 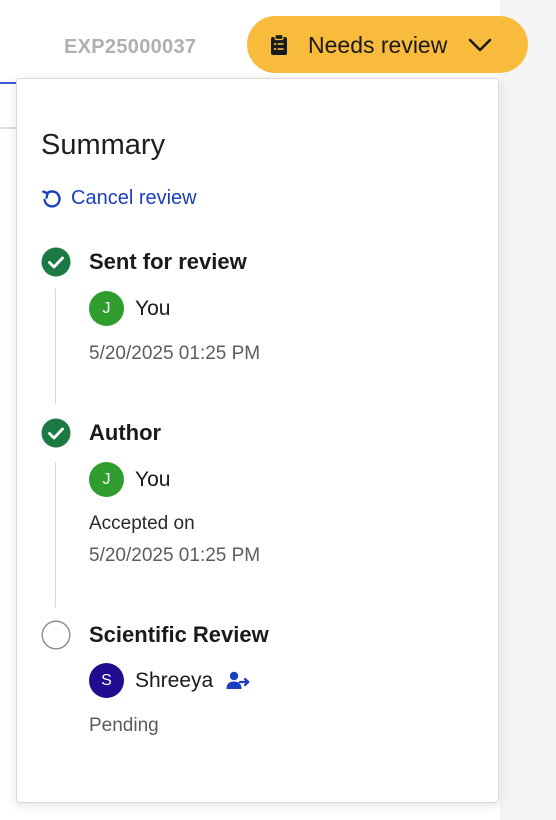 What do you see at coordinates (480, 45) in the screenshot?
I see `chevron-down-icon` at bounding box center [480, 45].